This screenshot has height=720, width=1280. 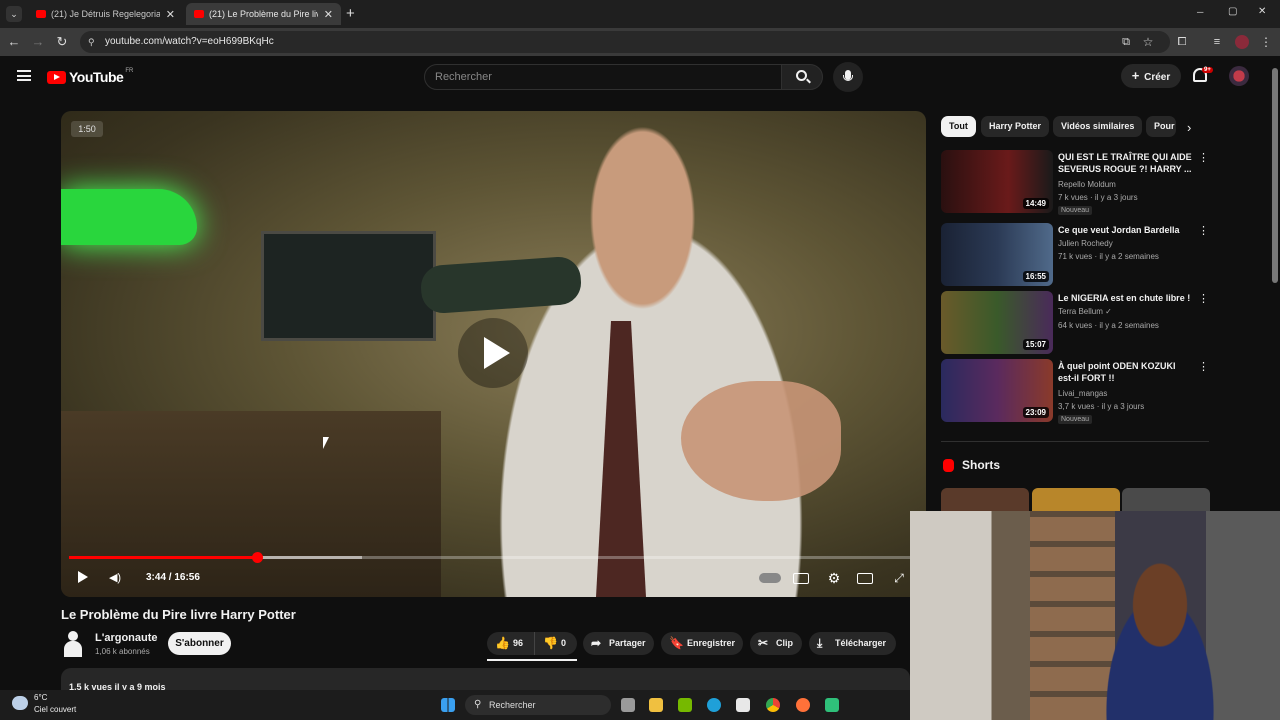 I want to click on progress-bar, so click(x=493, y=557).